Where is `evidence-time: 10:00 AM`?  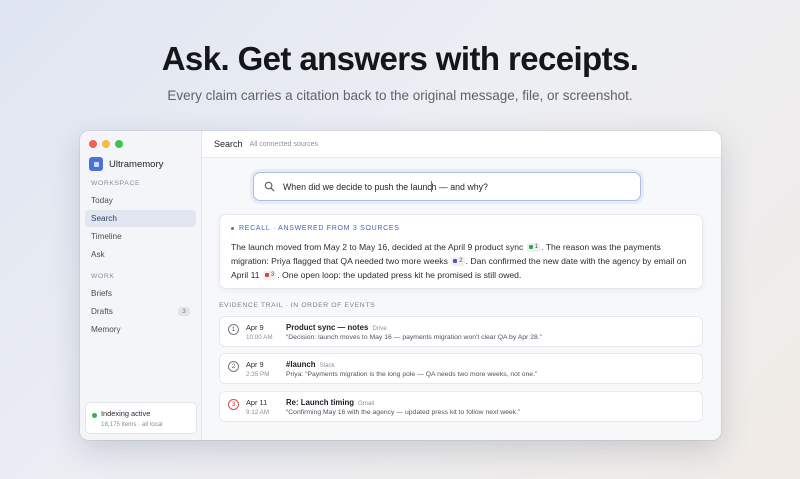
evidence-time: 10:00 AM is located at coordinates (259, 337).